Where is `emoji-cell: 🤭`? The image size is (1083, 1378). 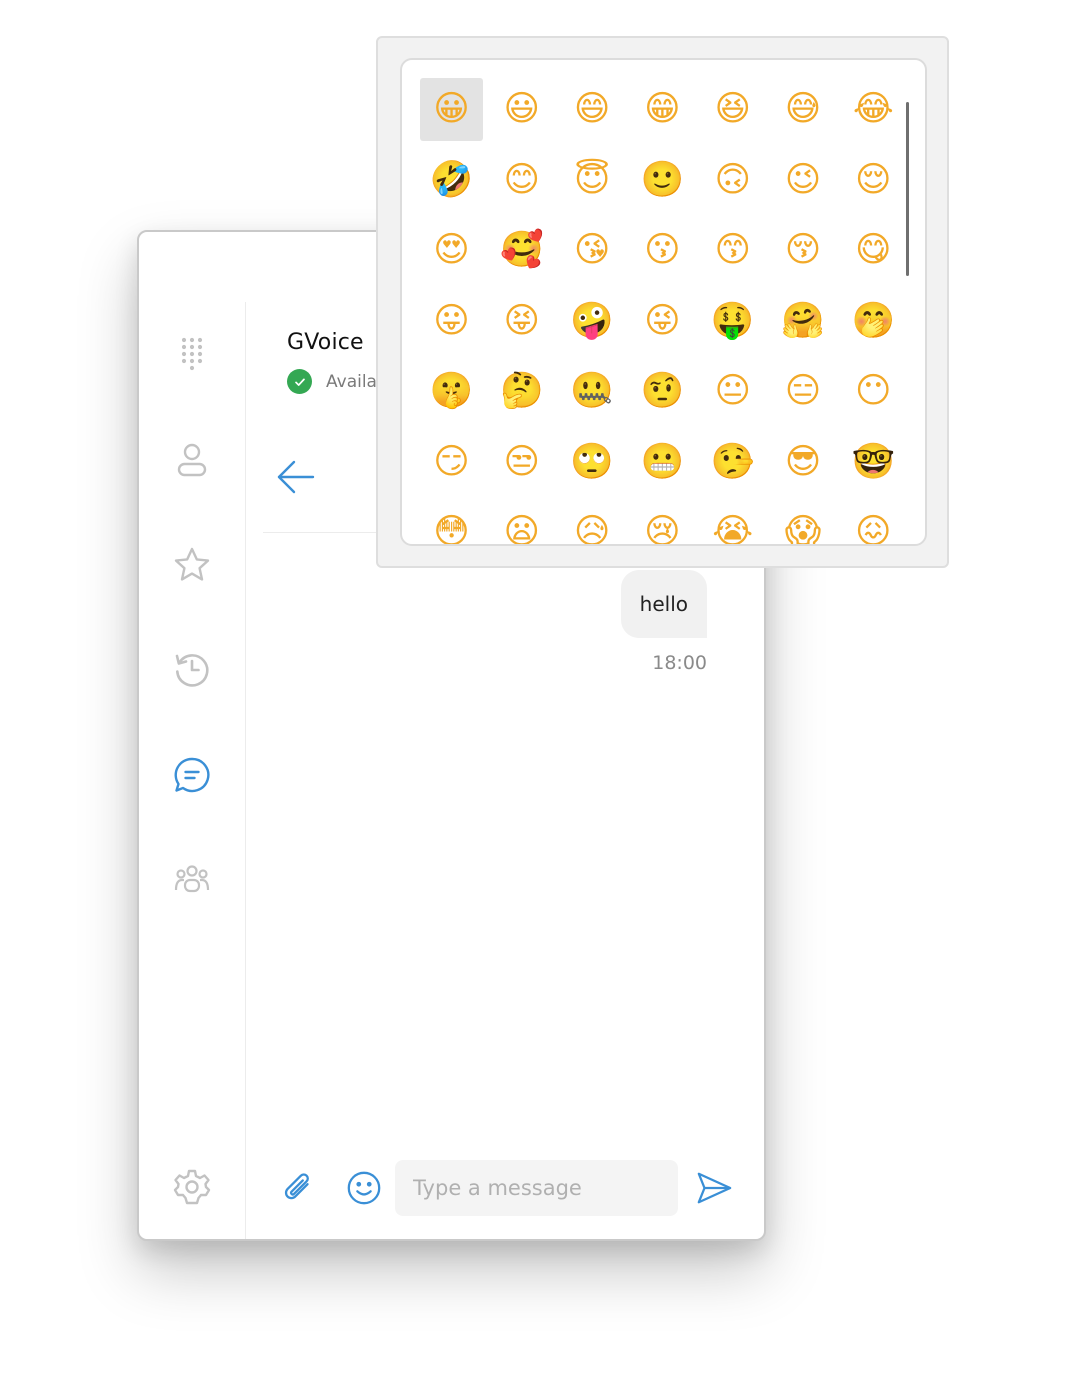 emoji-cell: 🤭 is located at coordinates (873, 321).